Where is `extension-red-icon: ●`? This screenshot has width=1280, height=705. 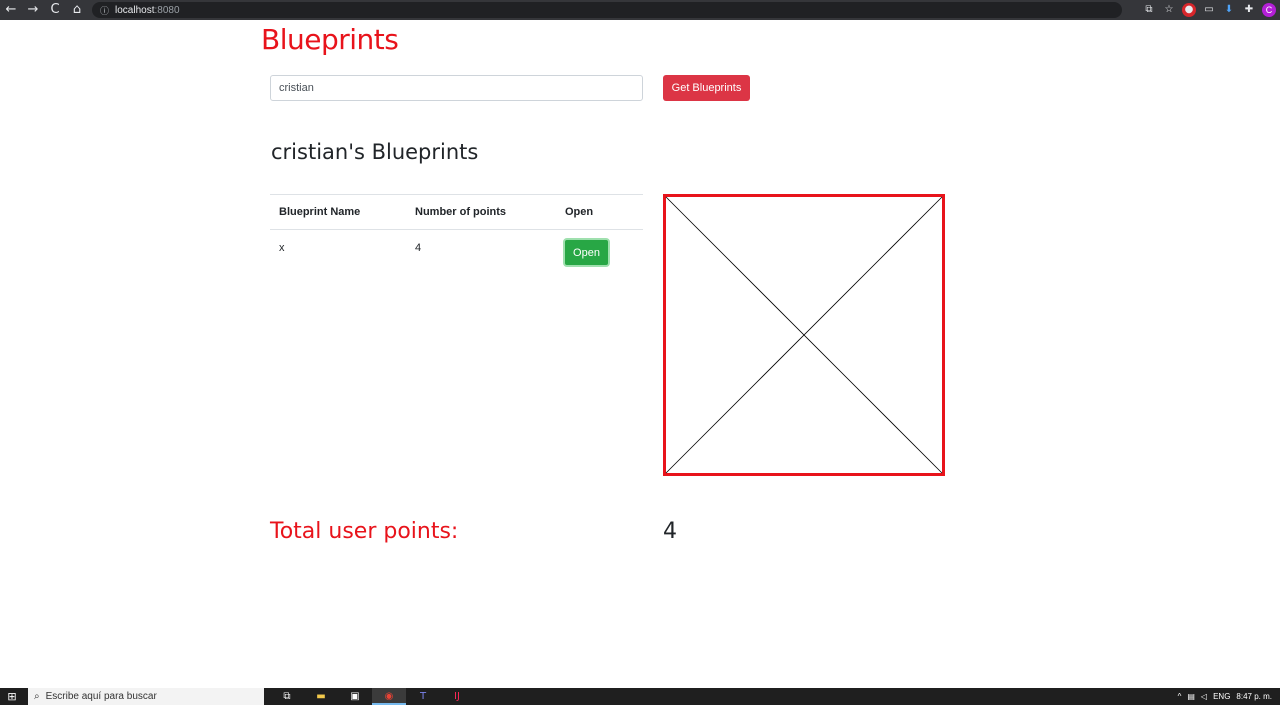
extension-red-icon: ● is located at coordinates (1189, 10).